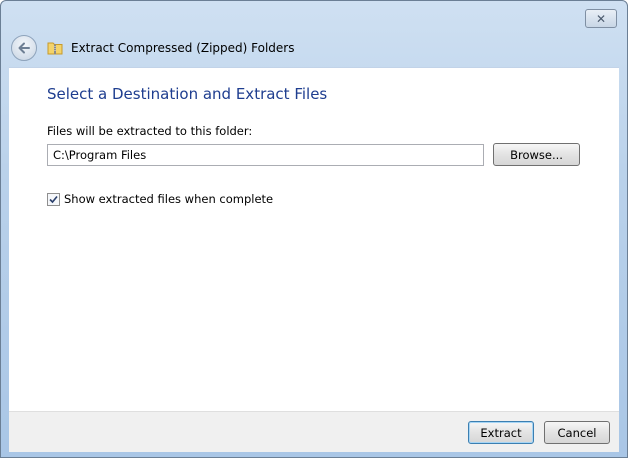 This screenshot has width=628, height=458. I want to click on wizard-header: Extract Compressed (Zipped) Folders, so click(314, 48).